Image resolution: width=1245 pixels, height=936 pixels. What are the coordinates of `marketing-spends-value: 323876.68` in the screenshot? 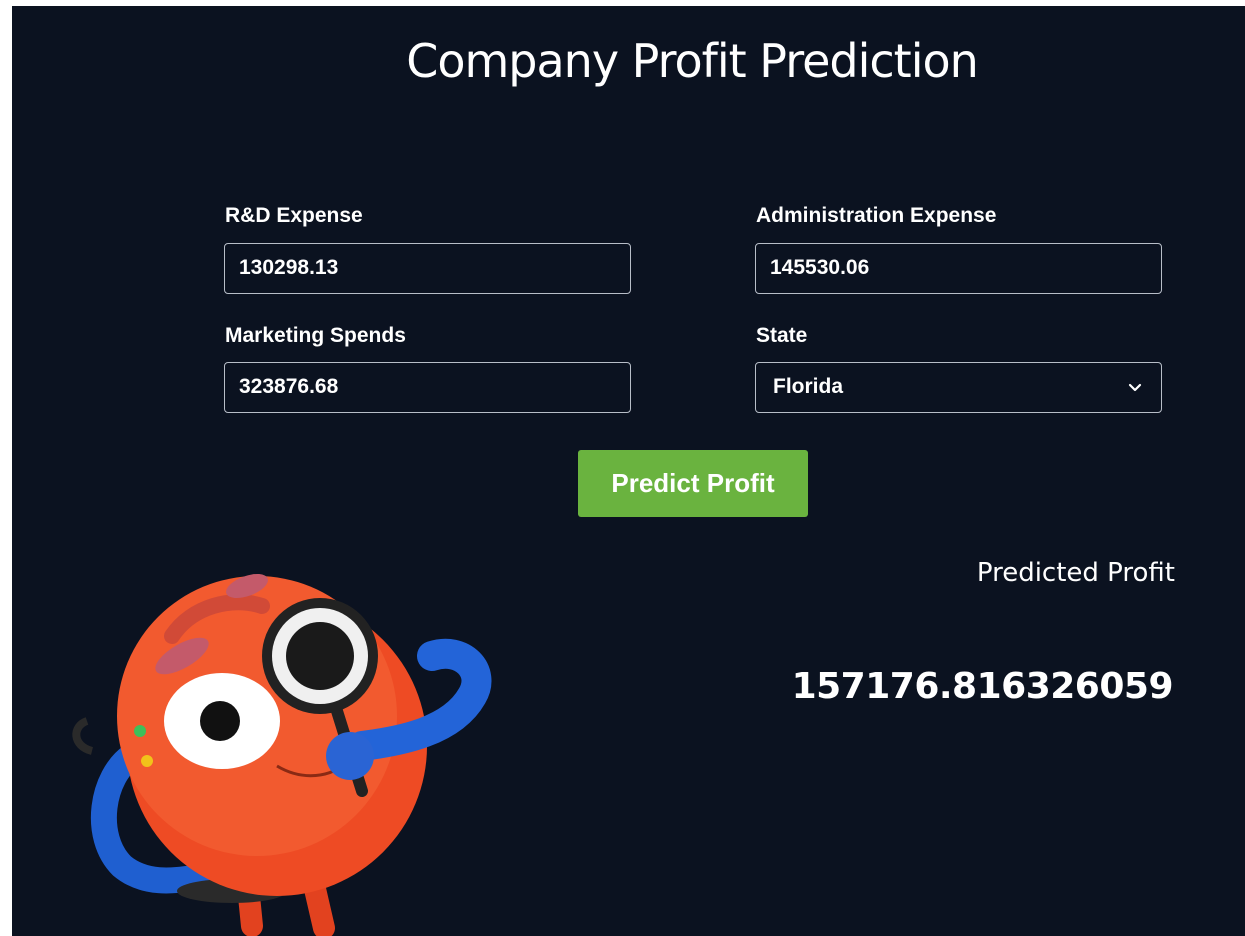 It's located at (289, 386).